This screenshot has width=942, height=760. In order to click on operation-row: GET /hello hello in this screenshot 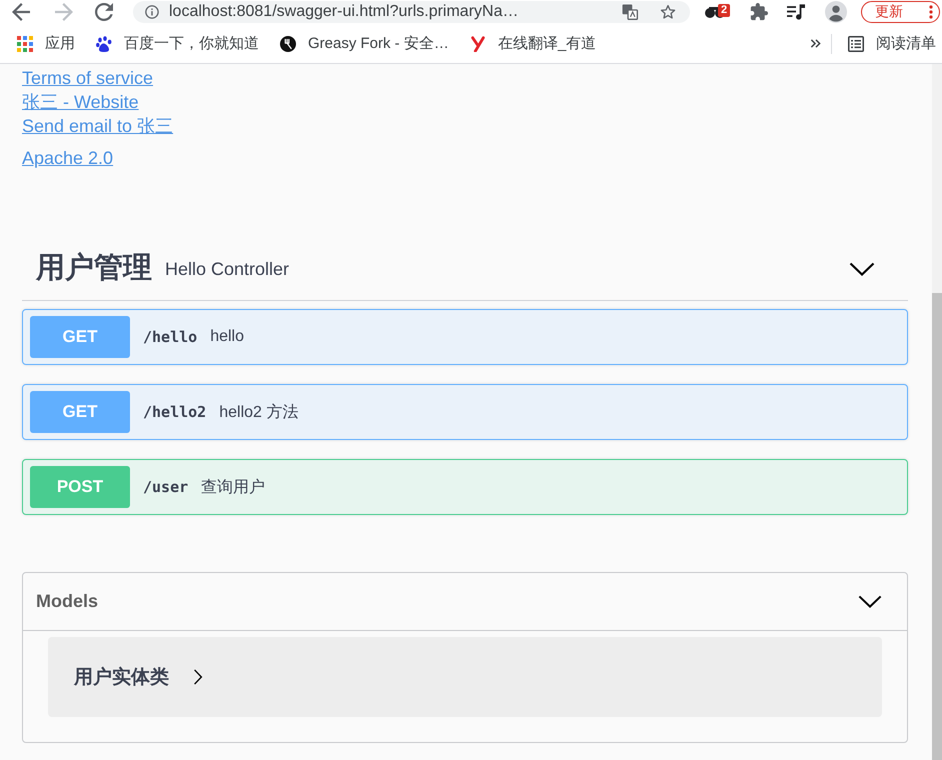, I will do `click(465, 337)`.